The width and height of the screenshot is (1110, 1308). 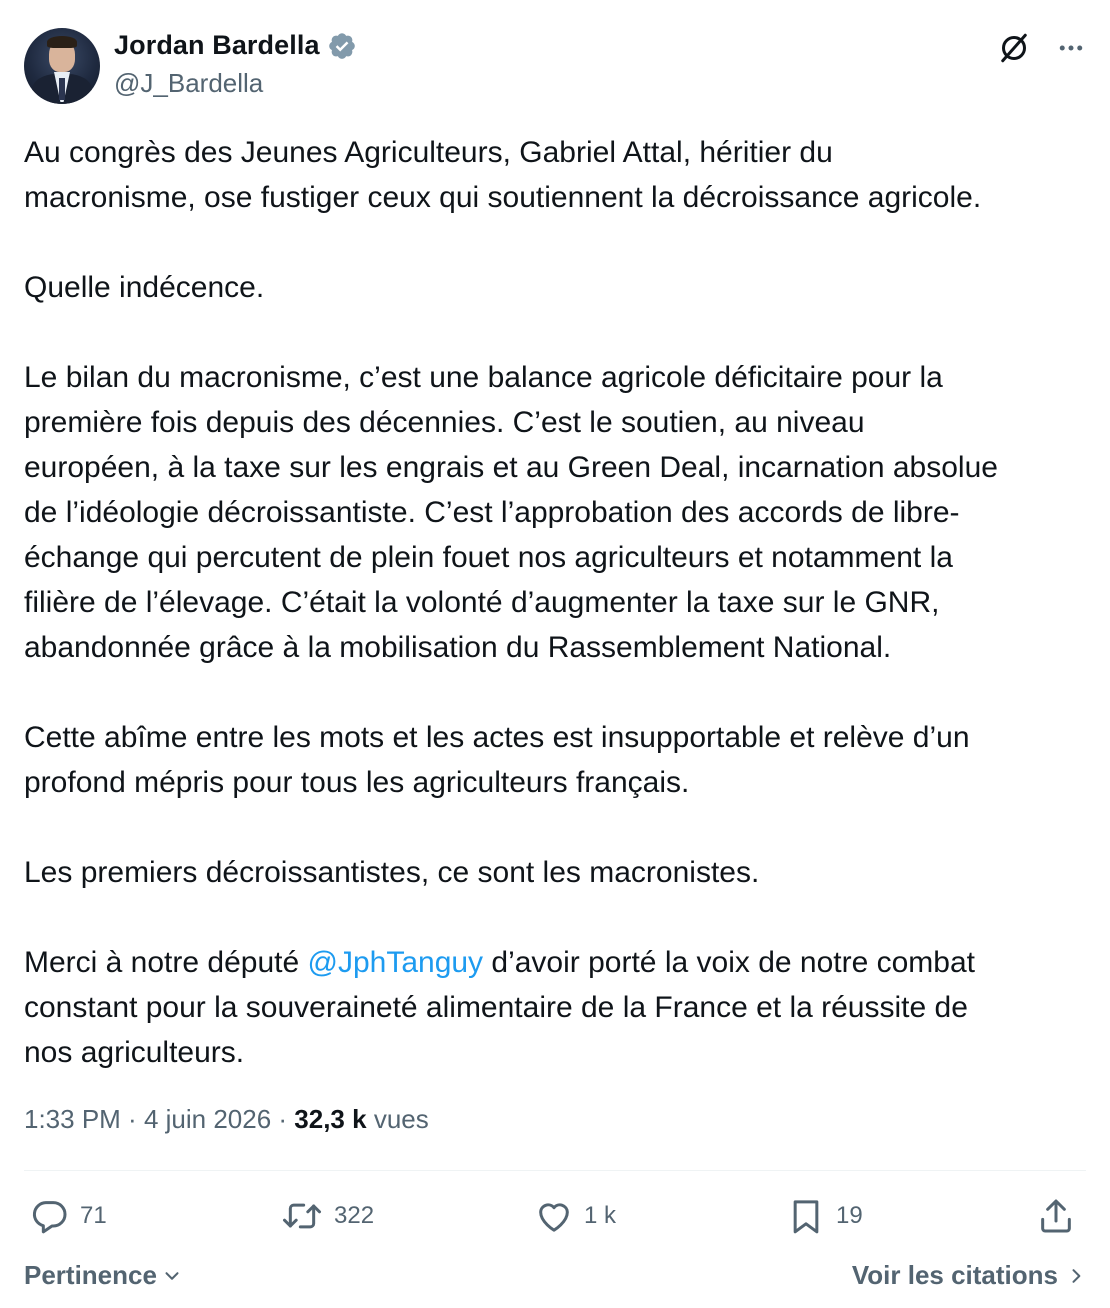 What do you see at coordinates (806, 1217) in the screenshot?
I see `bookmark-icon` at bounding box center [806, 1217].